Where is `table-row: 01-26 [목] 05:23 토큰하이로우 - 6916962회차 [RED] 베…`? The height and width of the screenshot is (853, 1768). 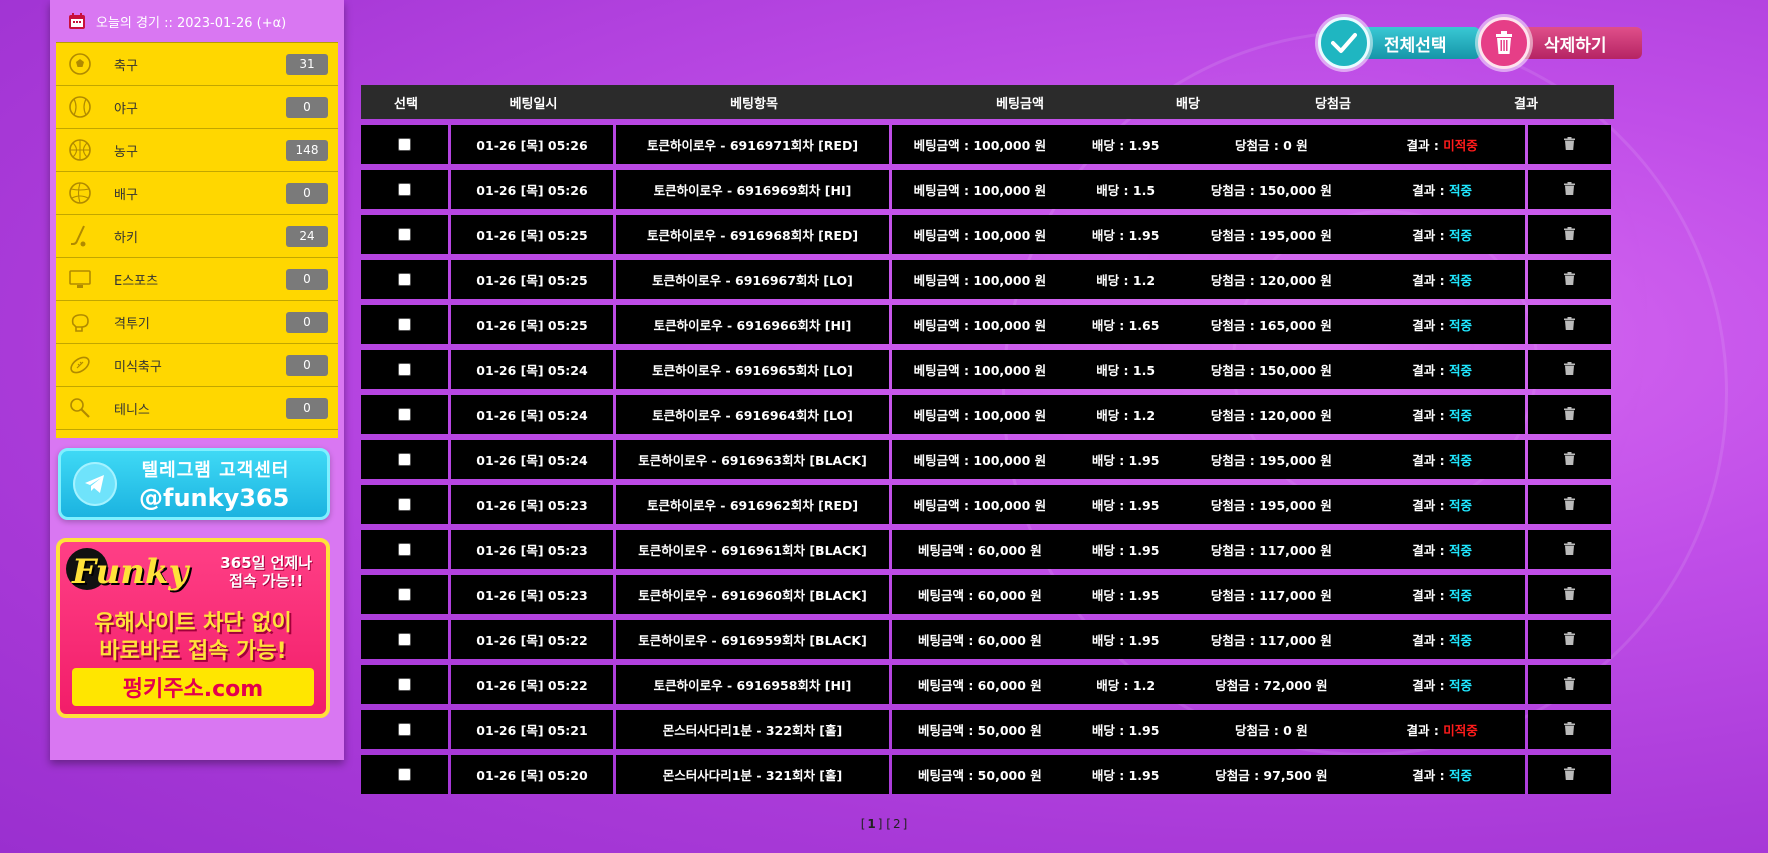
table-row: 01-26 [목] 05:23 토큰하이로우 - 6916962회차 [RED] 베… is located at coordinates (987, 504).